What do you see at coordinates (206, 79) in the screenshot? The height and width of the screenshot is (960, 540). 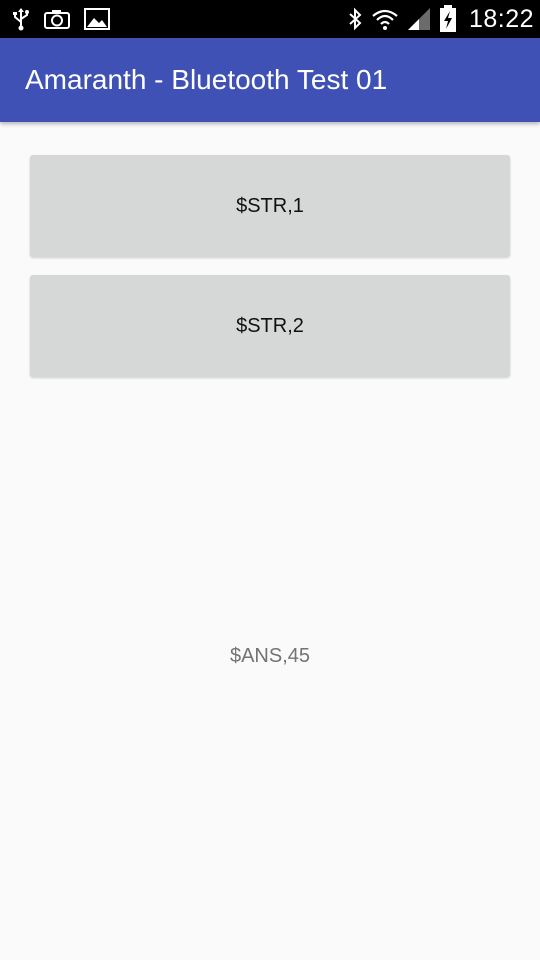 I see `app-title: Amaranth - Bluetooth Test 01` at bounding box center [206, 79].